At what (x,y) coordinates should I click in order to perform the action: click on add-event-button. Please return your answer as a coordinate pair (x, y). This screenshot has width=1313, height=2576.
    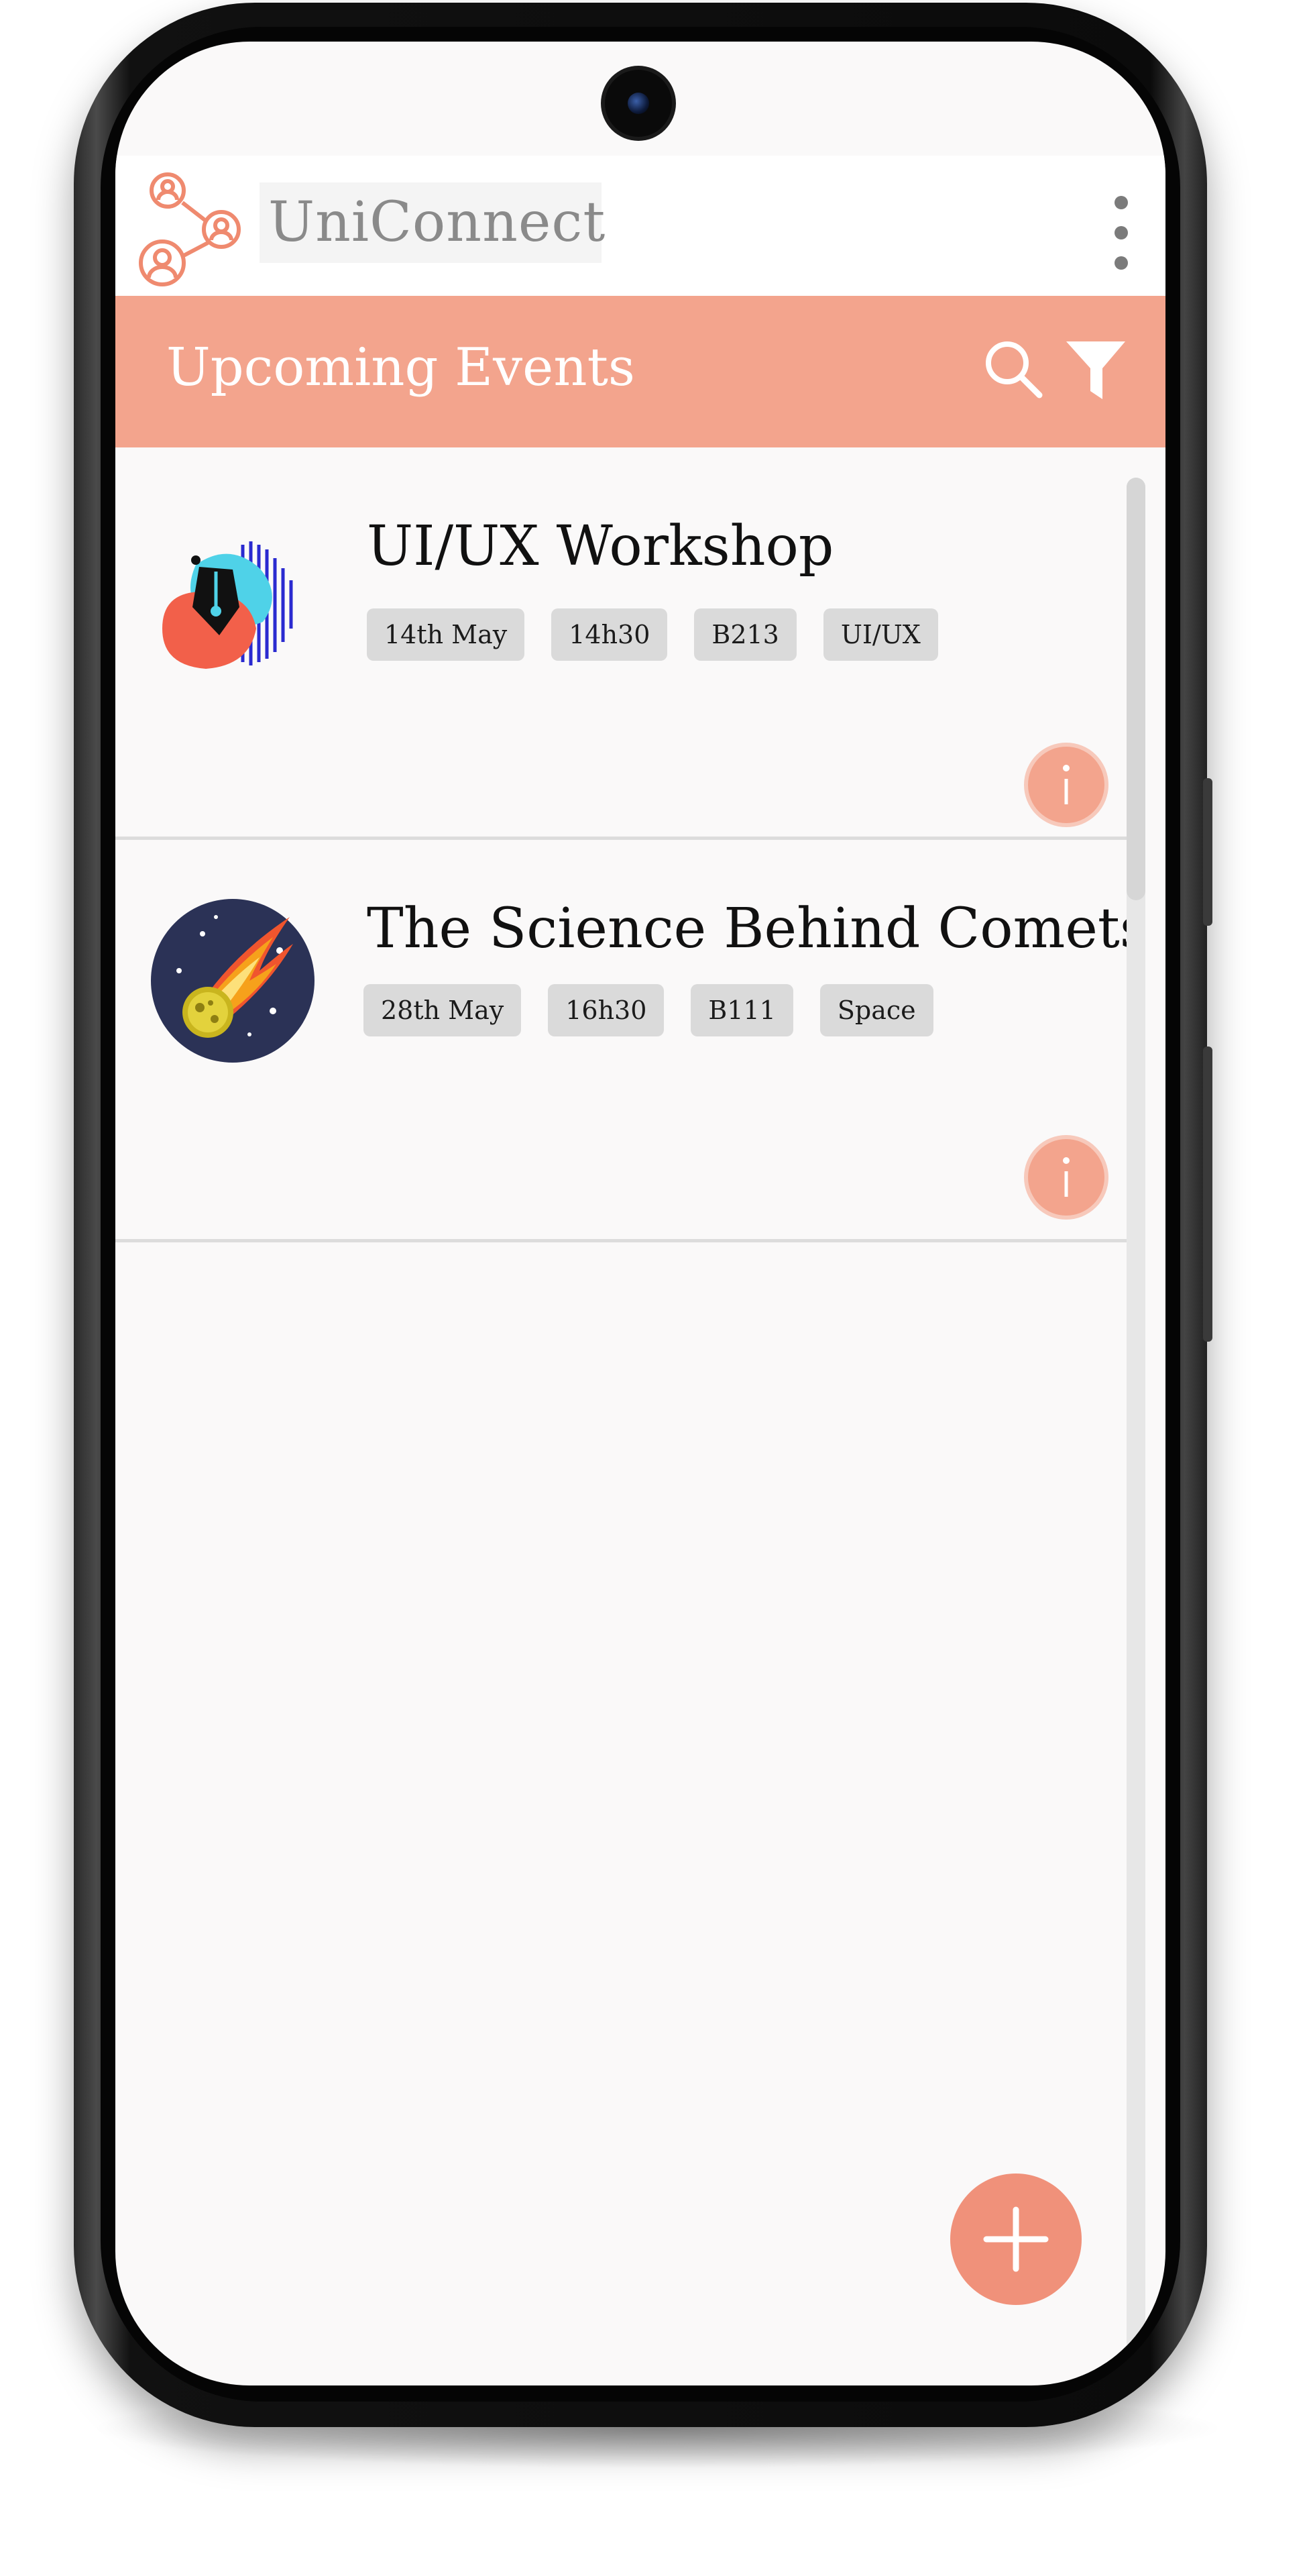
    Looking at the image, I should click on (1016, 2239).